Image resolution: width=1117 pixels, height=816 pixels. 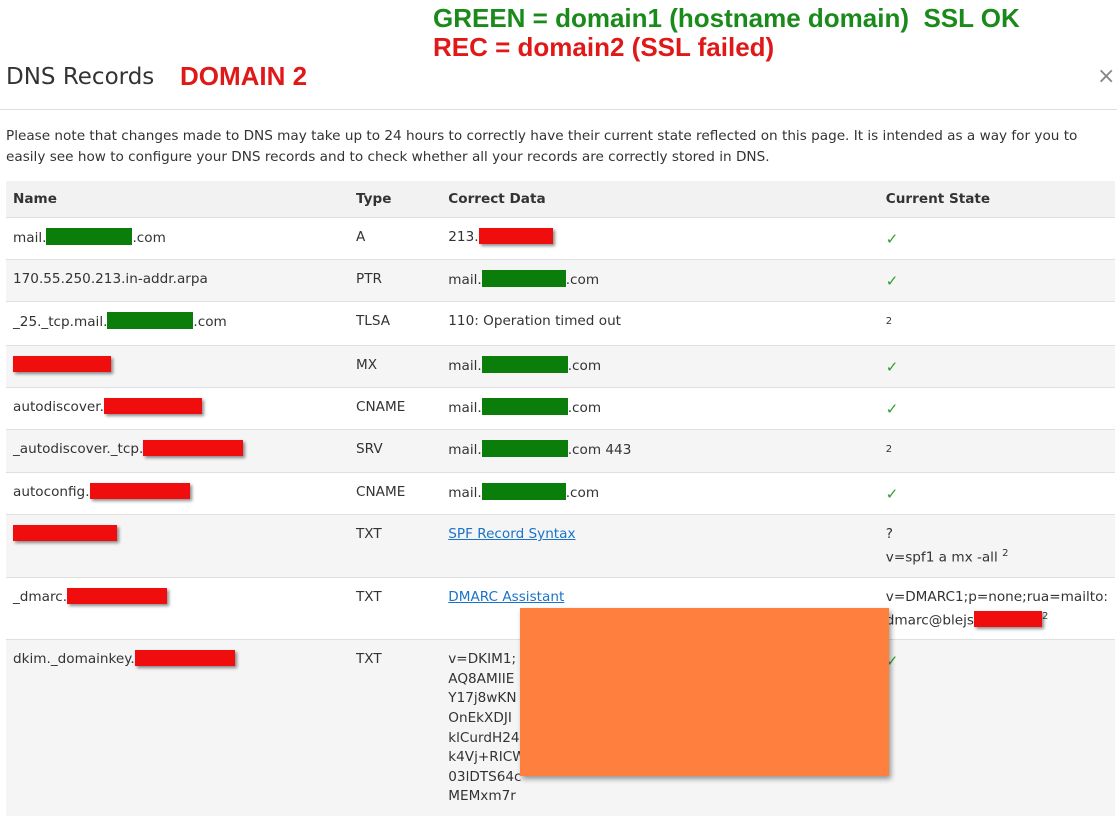 I want to click on record-state: v=DMARC1;p=none;rua=mailto: dmarc@blejs 2, so click(x=996, y=608).